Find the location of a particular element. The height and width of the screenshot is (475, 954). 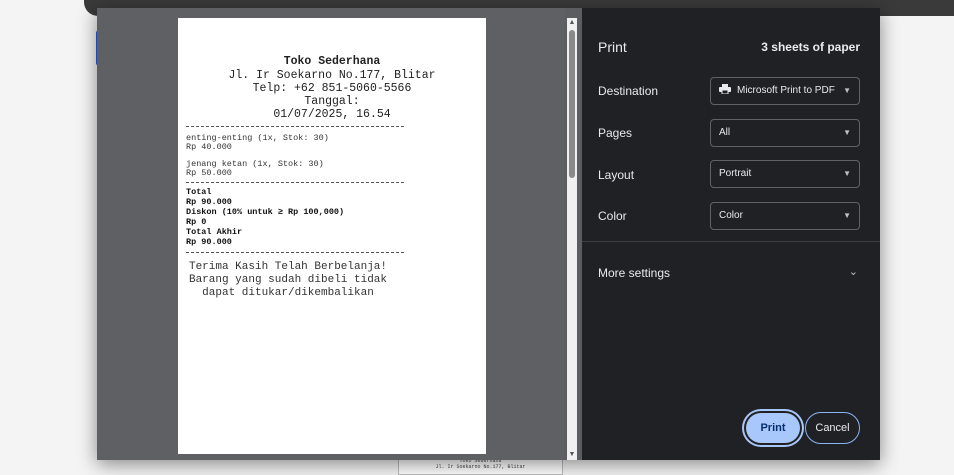

pages-select: All ▼ is located at coordinates (785, 133).